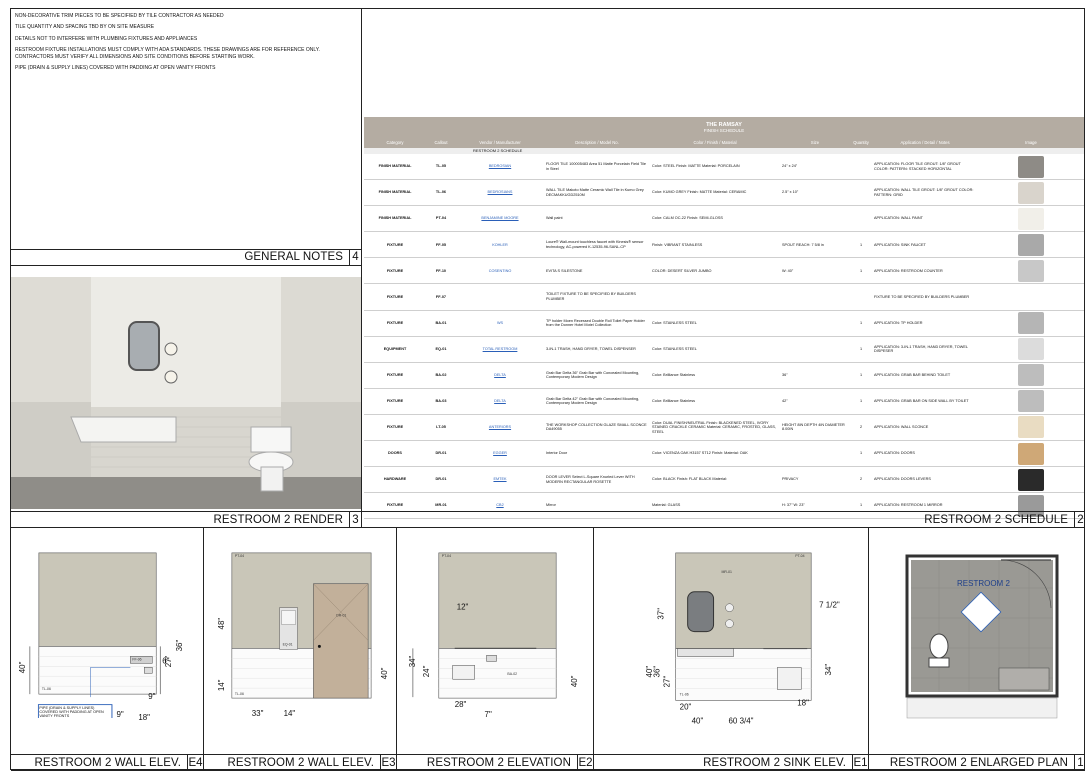  I want to click on dim-60-34: 60 3/4", so click(741, 720).